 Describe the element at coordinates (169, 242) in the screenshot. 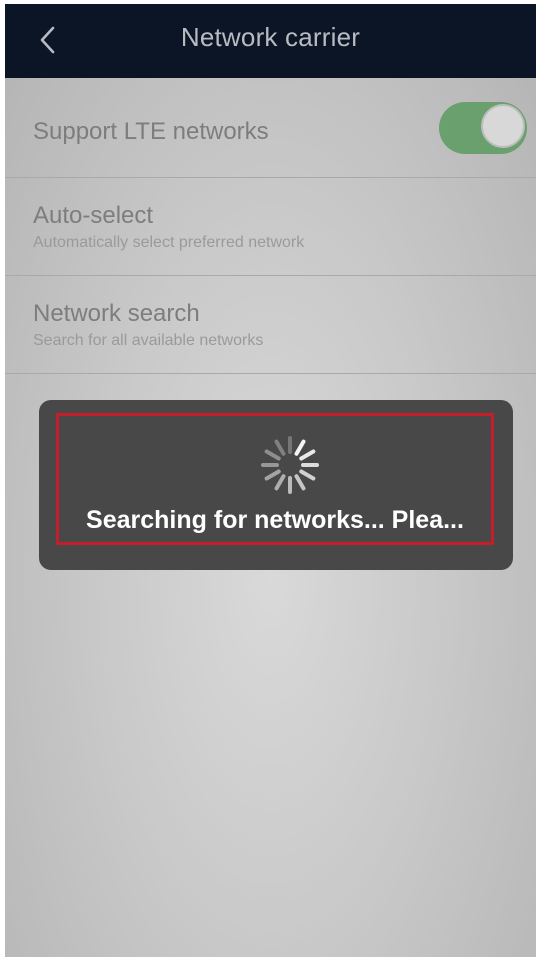

I see `auto-select-subtitle: Automatically select preferred network` at that location.